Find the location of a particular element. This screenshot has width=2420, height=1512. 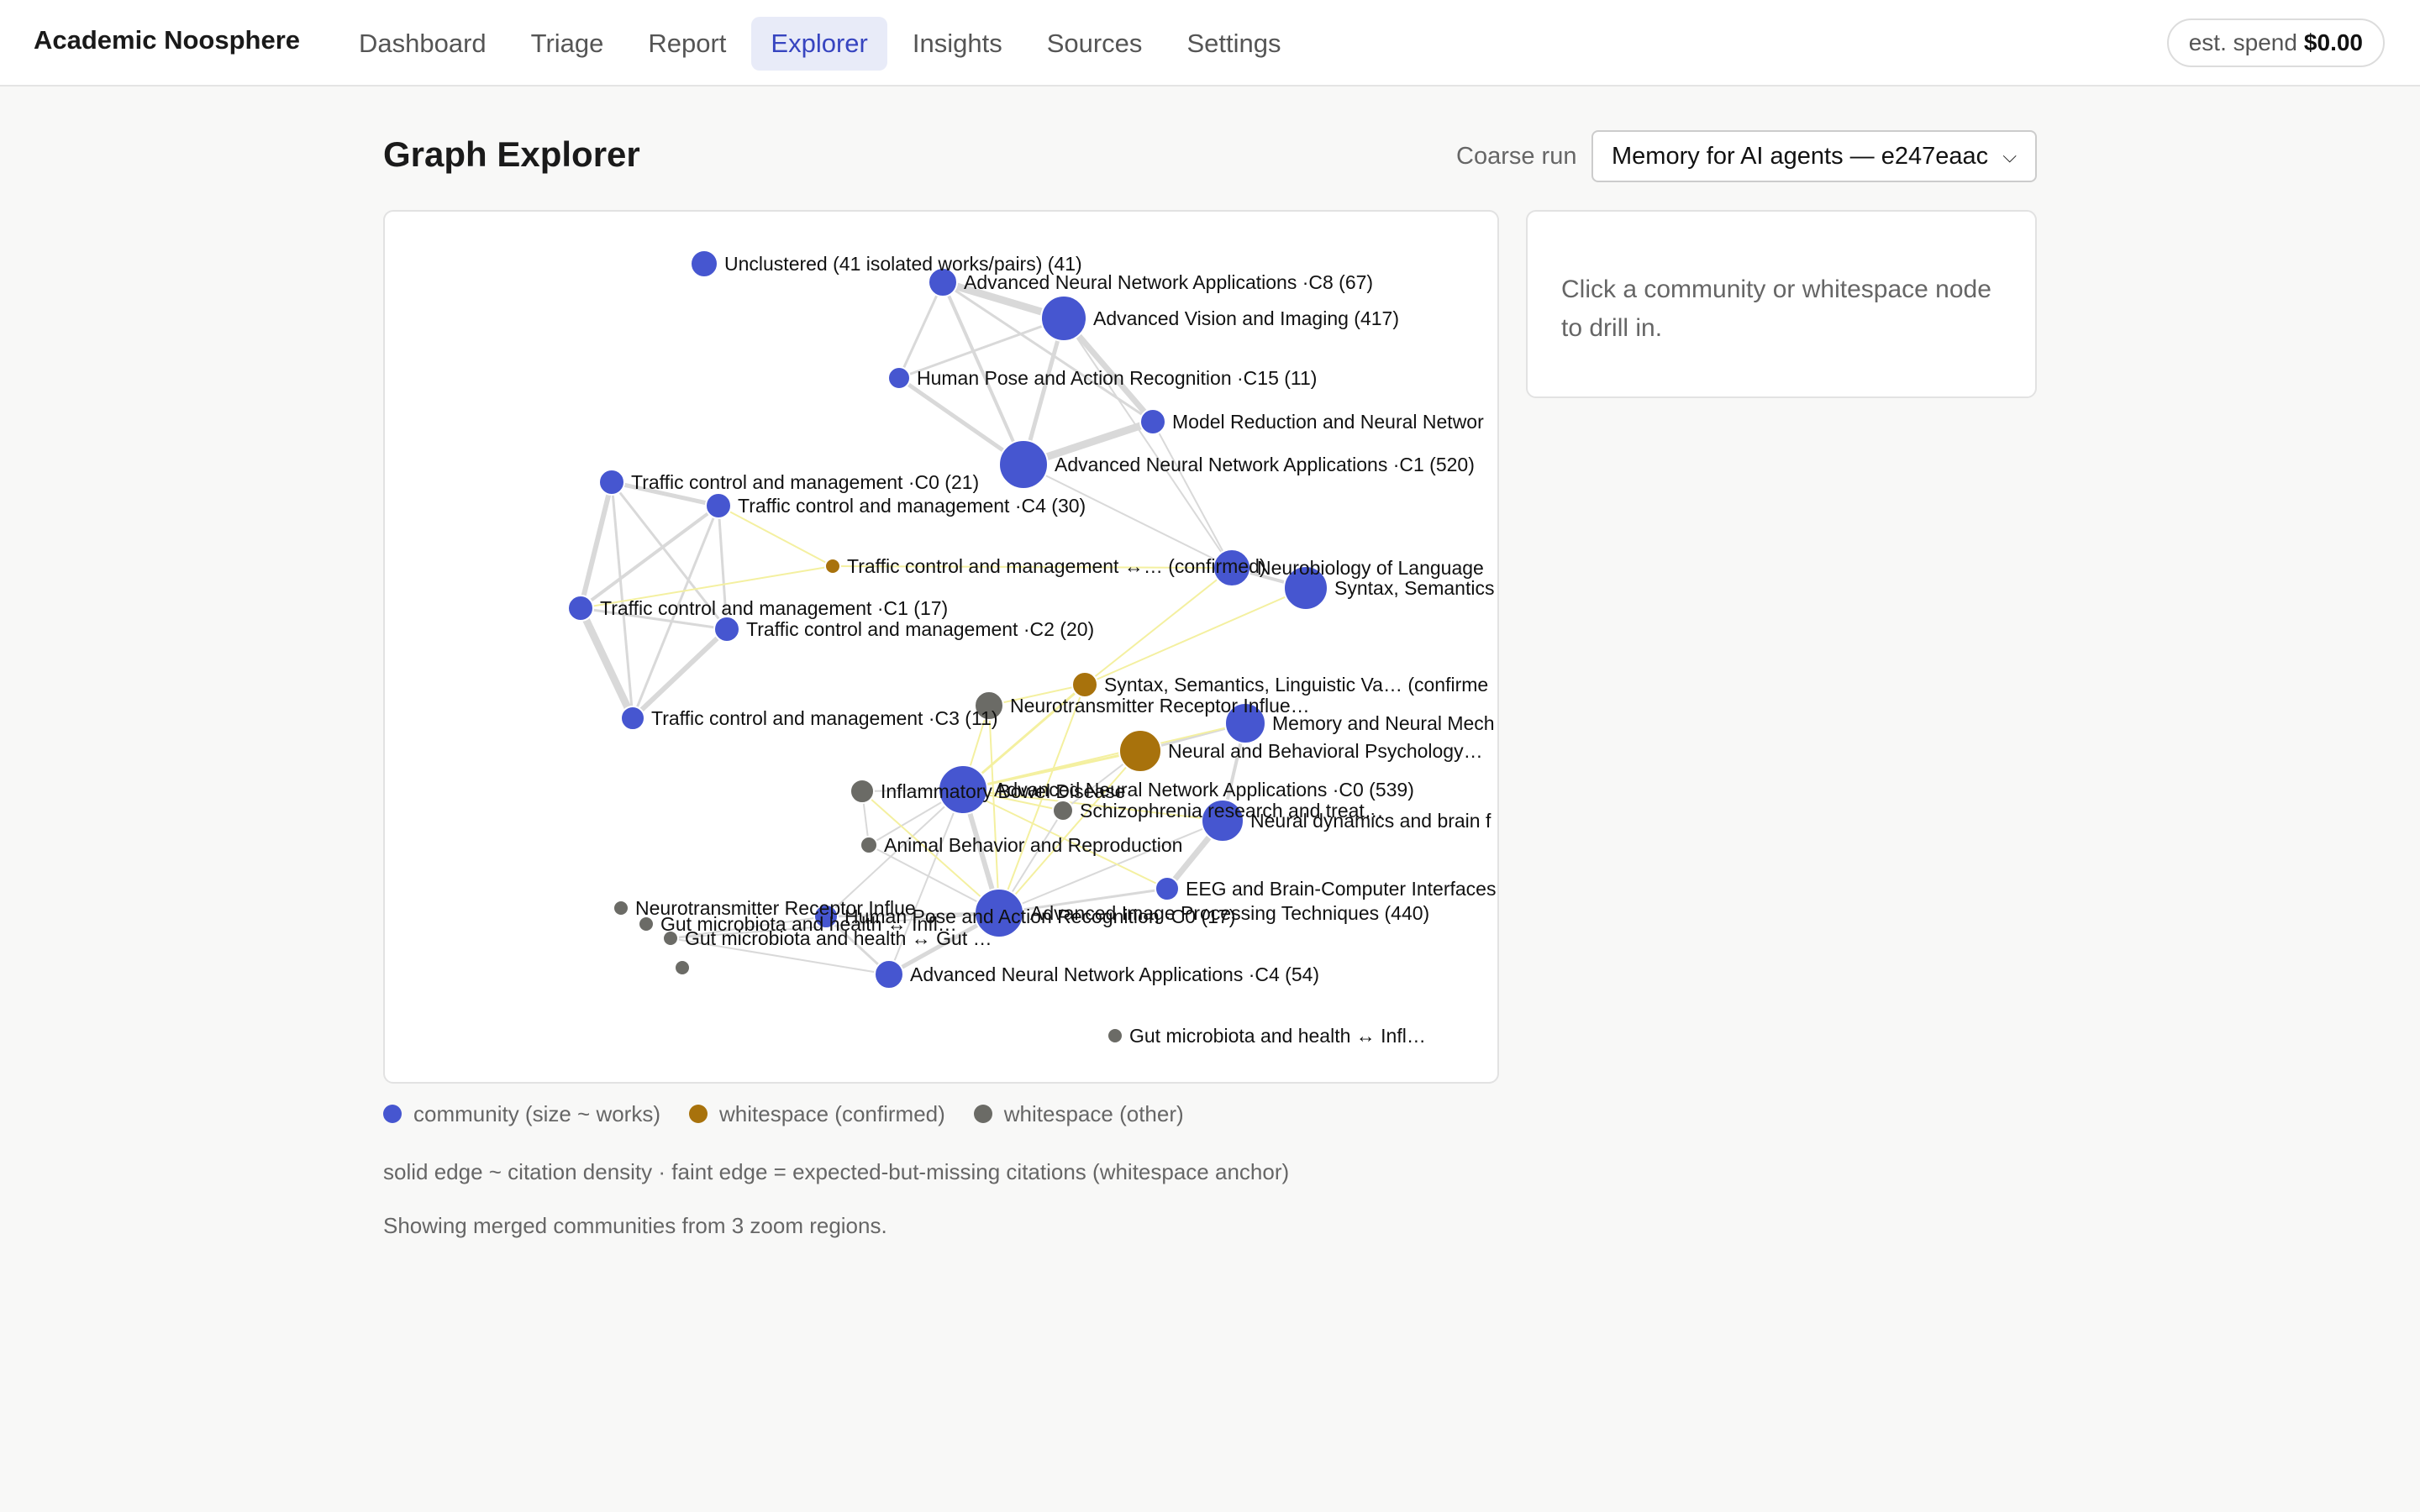

graph-node-label-mrnn: Model Reduction and Neural Networ is located at coordinates (1328, 422).